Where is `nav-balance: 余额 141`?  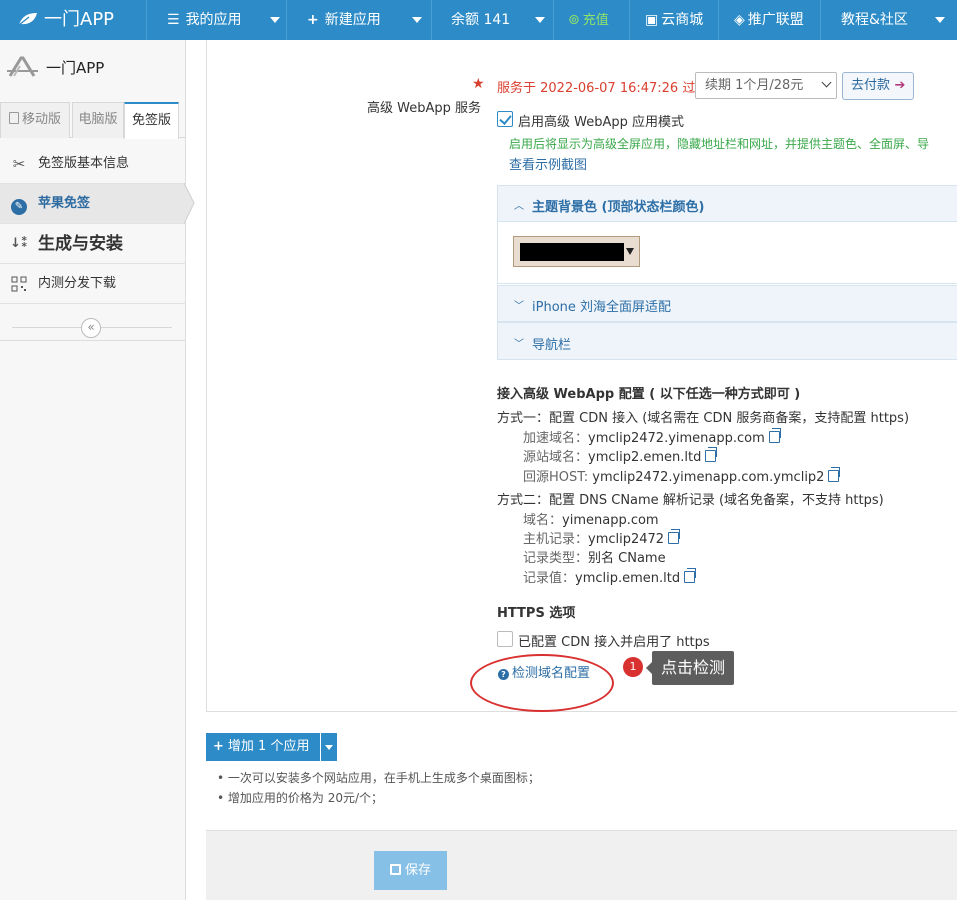
nav-balance: 余额 141 is located at coordinates (492, 20).